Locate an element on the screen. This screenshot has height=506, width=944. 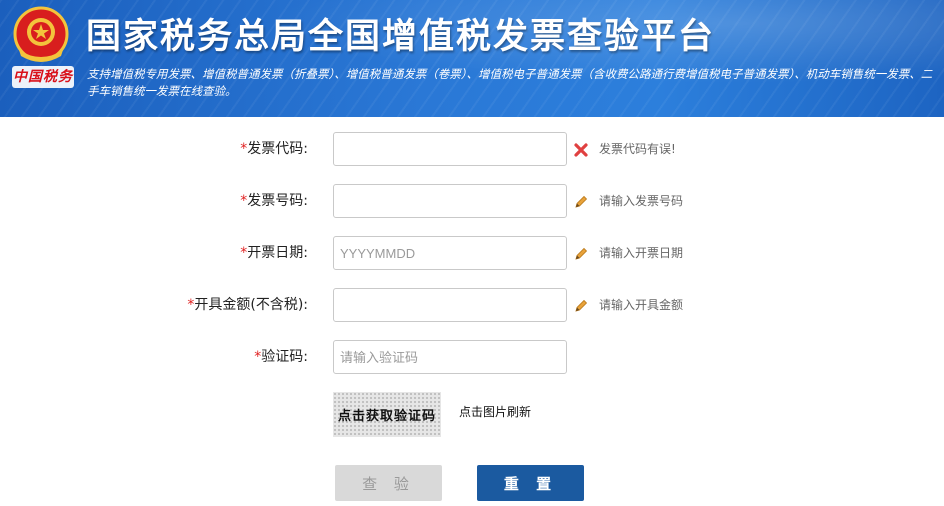
form-row-invoice-number: *发票号码: 请输入发票号码 is located at coordinates (472, 201).